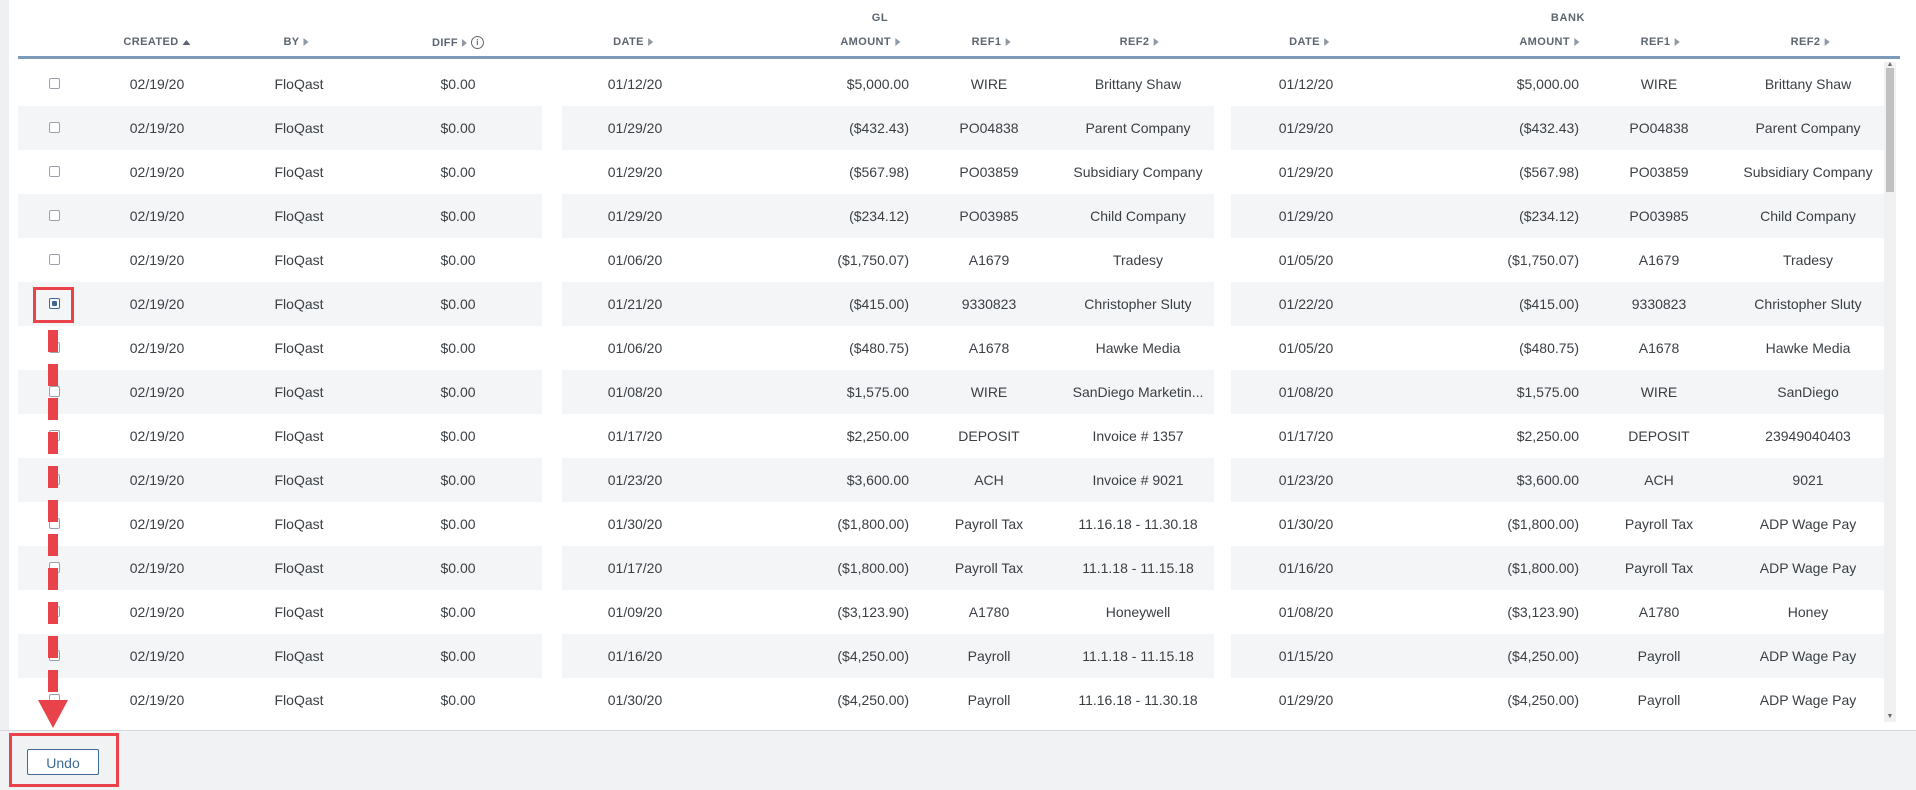 Image resolution: width=1916 pixels, height=790 pixels. I want to click on guide-arrow, so click(53, 529).